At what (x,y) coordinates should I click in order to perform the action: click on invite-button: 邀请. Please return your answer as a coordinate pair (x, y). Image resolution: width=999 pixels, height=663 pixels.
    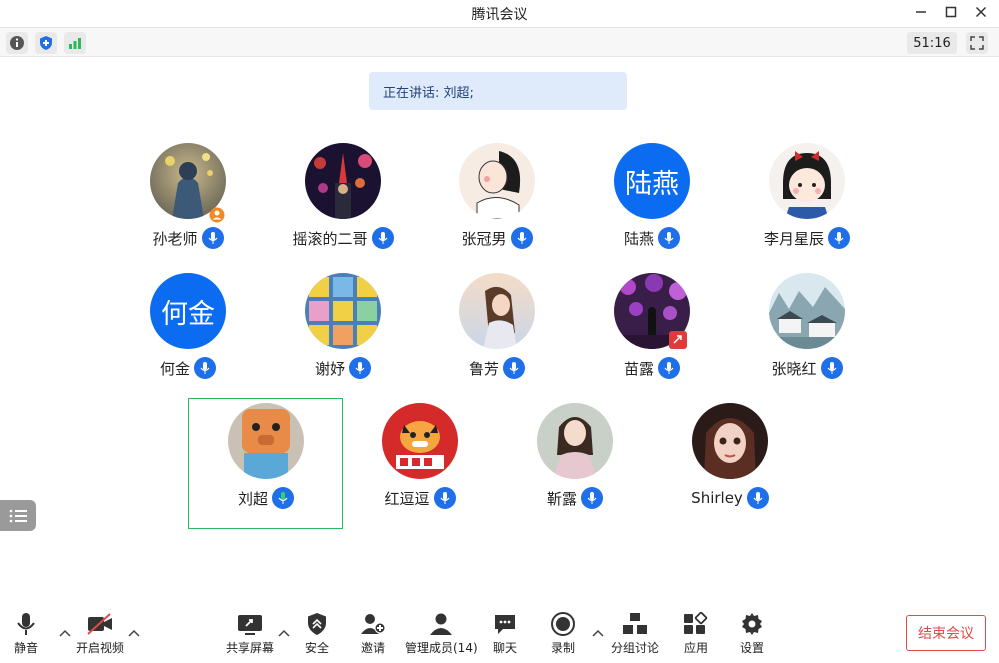
    Looking at the image, I should click on (373, 637).